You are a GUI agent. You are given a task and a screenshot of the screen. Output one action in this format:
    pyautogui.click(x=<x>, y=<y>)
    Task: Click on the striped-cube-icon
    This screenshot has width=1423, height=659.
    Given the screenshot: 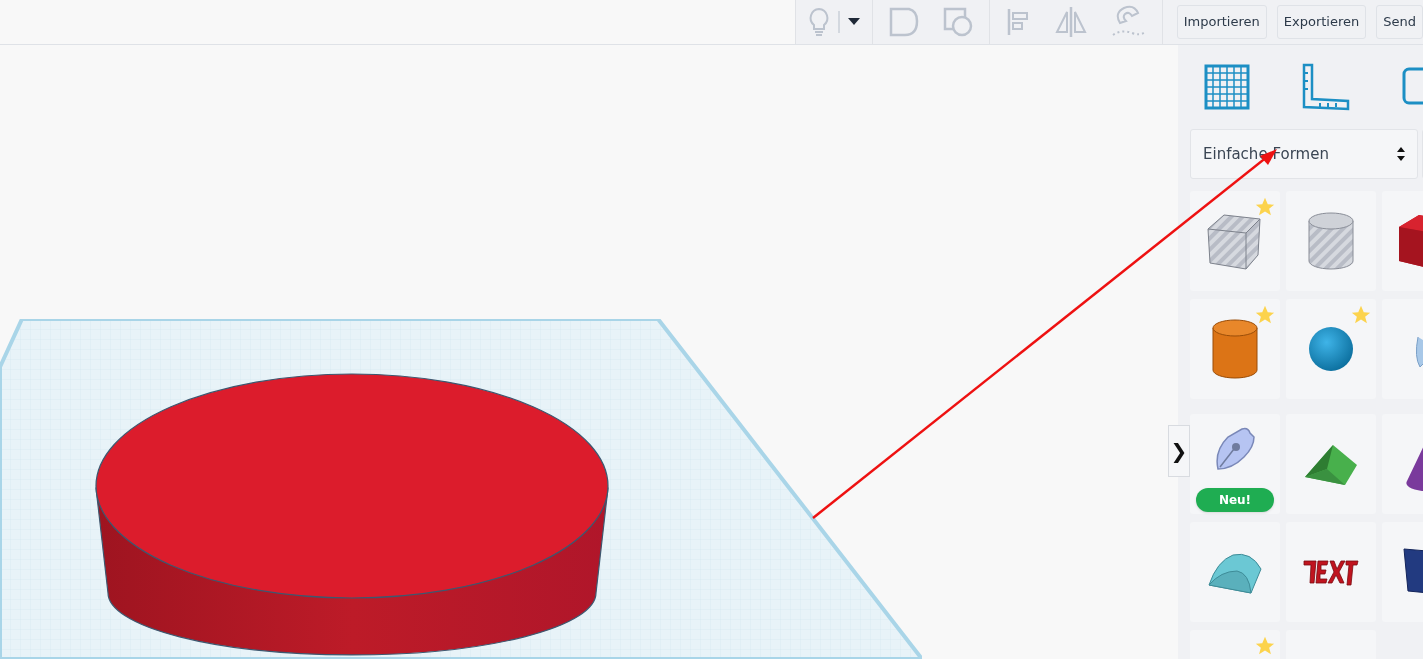 What is the action you would take?
    pyautogui.click(x=1235, y=241)
    